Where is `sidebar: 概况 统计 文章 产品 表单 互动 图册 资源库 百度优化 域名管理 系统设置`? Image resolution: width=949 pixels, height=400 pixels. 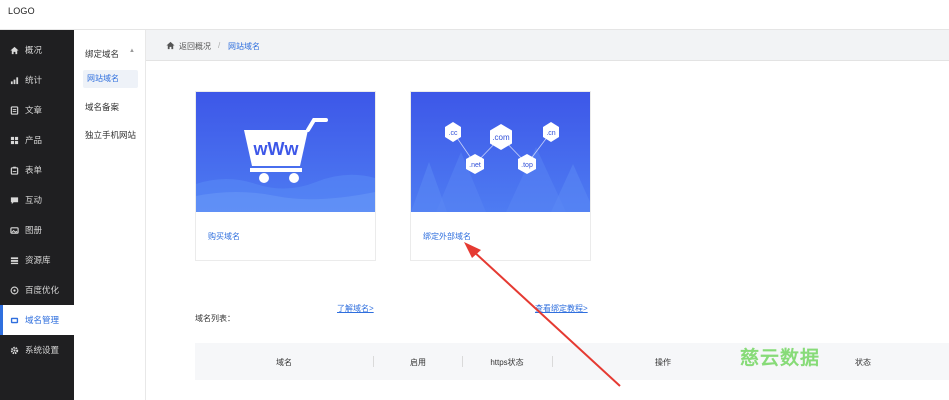 sidebar: 概况 统计 文章 产品 表单 互动 图册 资源库 百度优化 域名管理 系统设置 is located at coordinates (37, 215).